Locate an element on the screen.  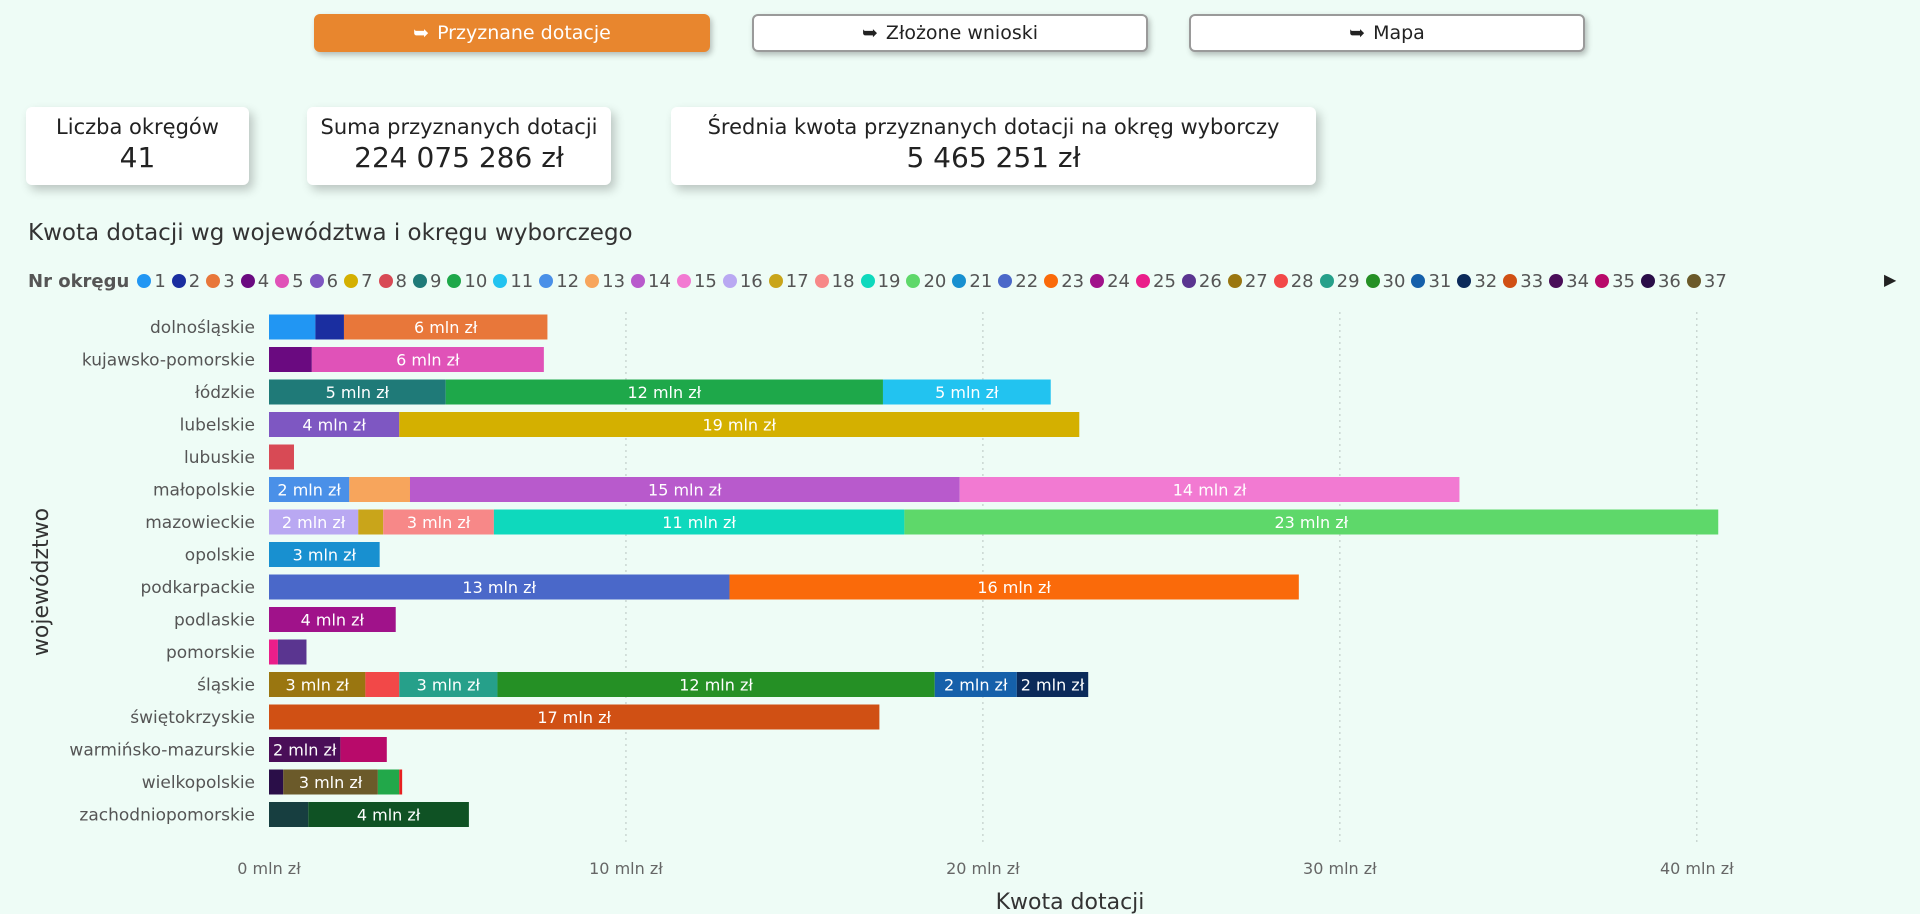
tab-mapa: ➥ Mapa is located at coordinates (1387, 33).